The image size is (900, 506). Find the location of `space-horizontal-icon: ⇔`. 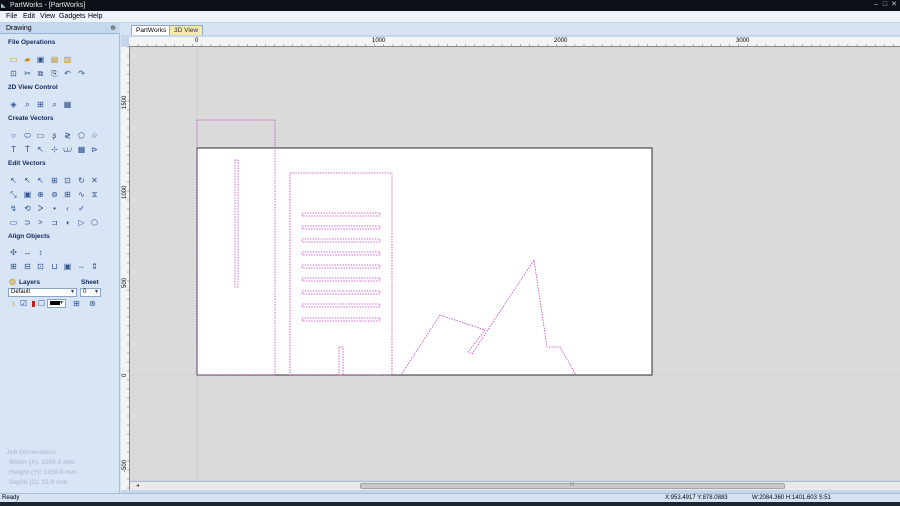

space-horizontal-icon: ⇔ is located at coordinates (81, 266).